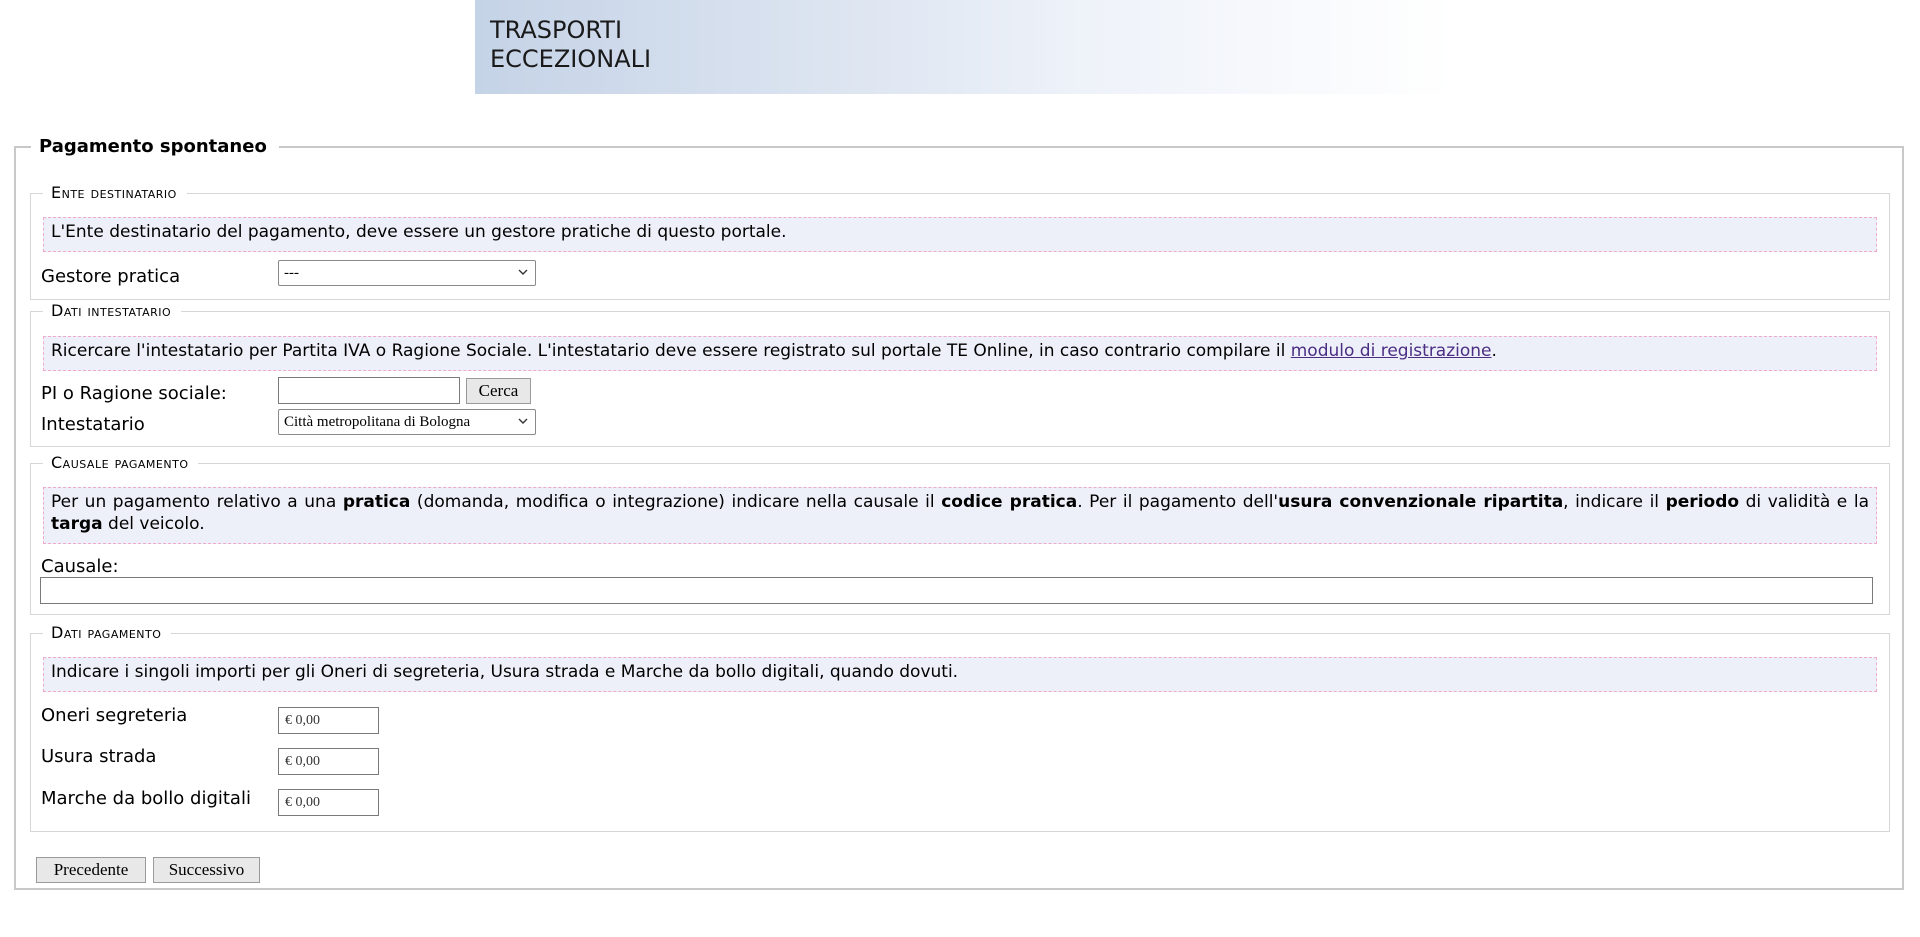  What do you see at coordinates (498, 391) in the screenshot?
I see `cerca-button: Cerca` at bounding box center [498, 391].